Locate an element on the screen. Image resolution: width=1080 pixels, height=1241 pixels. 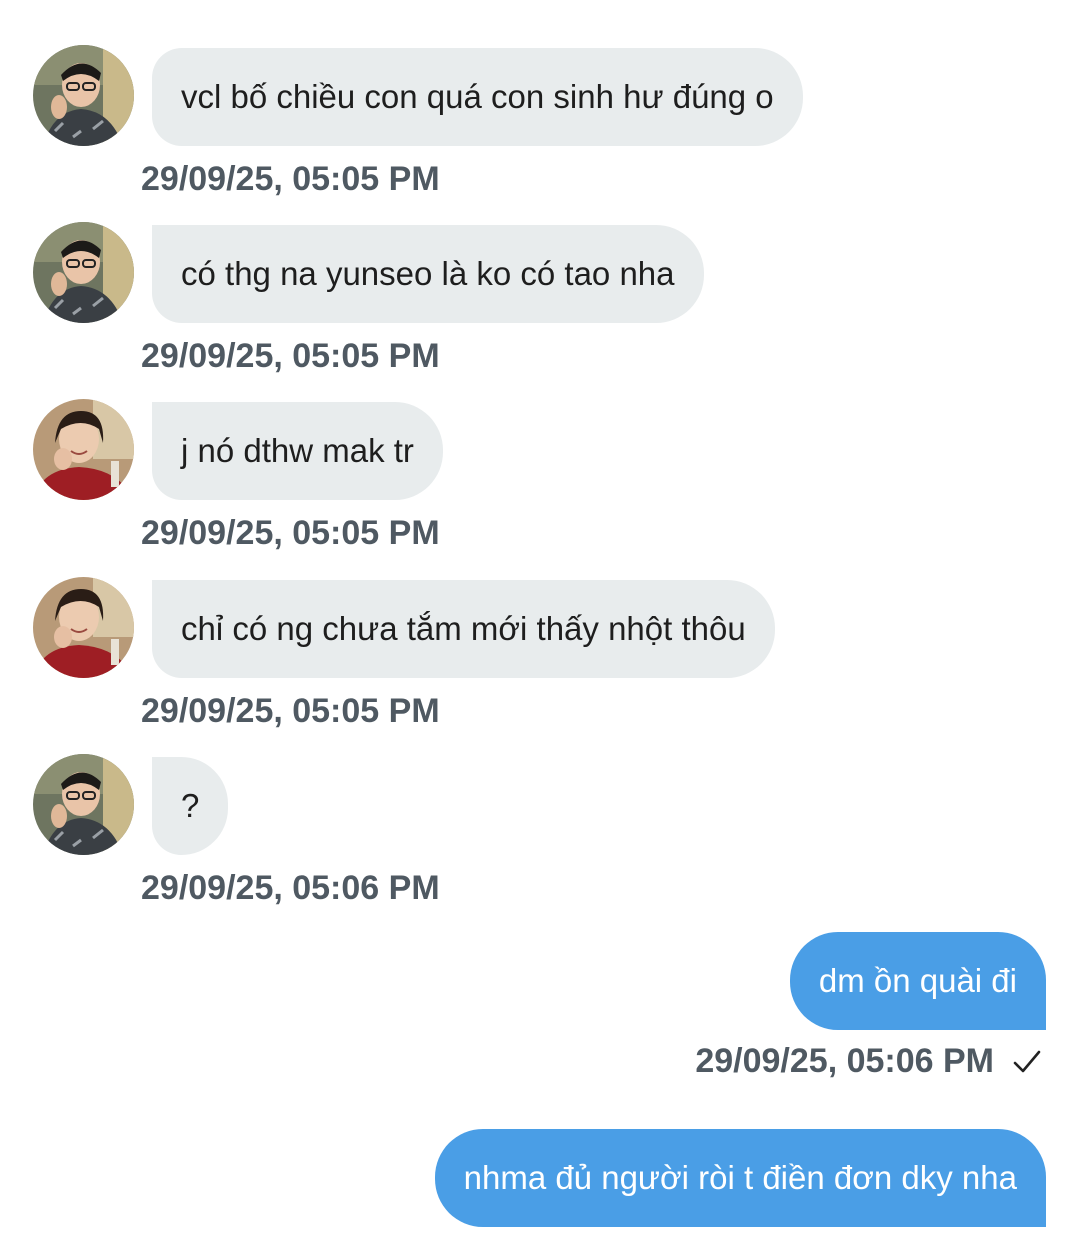
message-text: vcl bố chiều con quá con sinh hư đúng o is located at coordinates (477, 96).